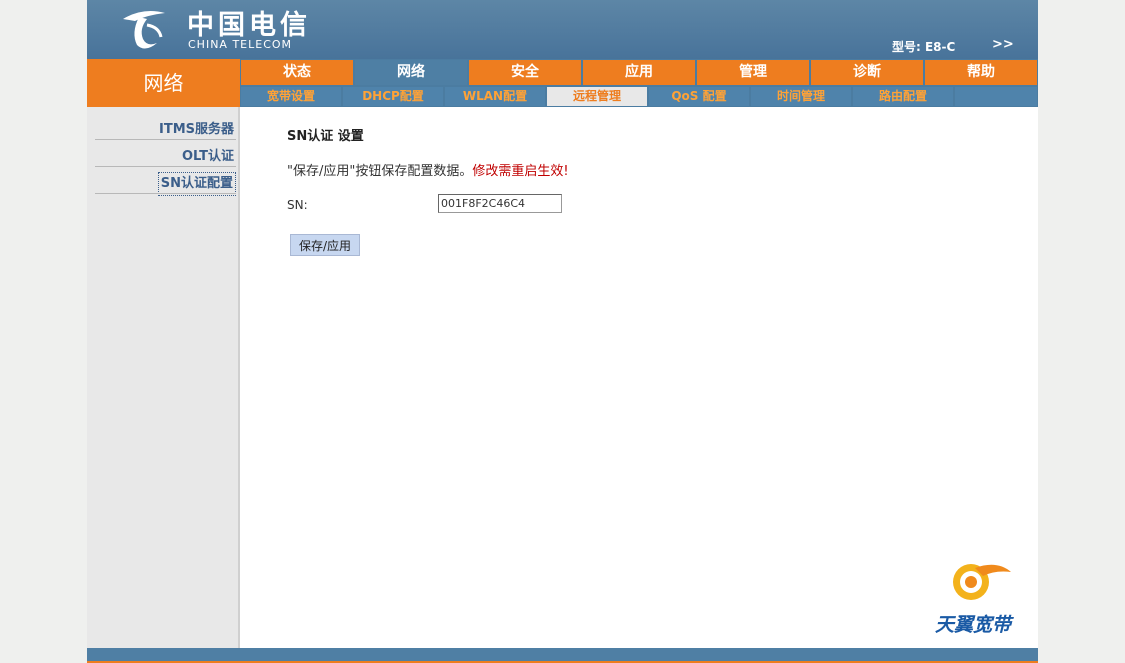 Image resolution: width=1125 pixels, height=663 pixels. Describe the element at coordinates (411, 72) in the screenshot. I see `tab-network: 网络` at that location.